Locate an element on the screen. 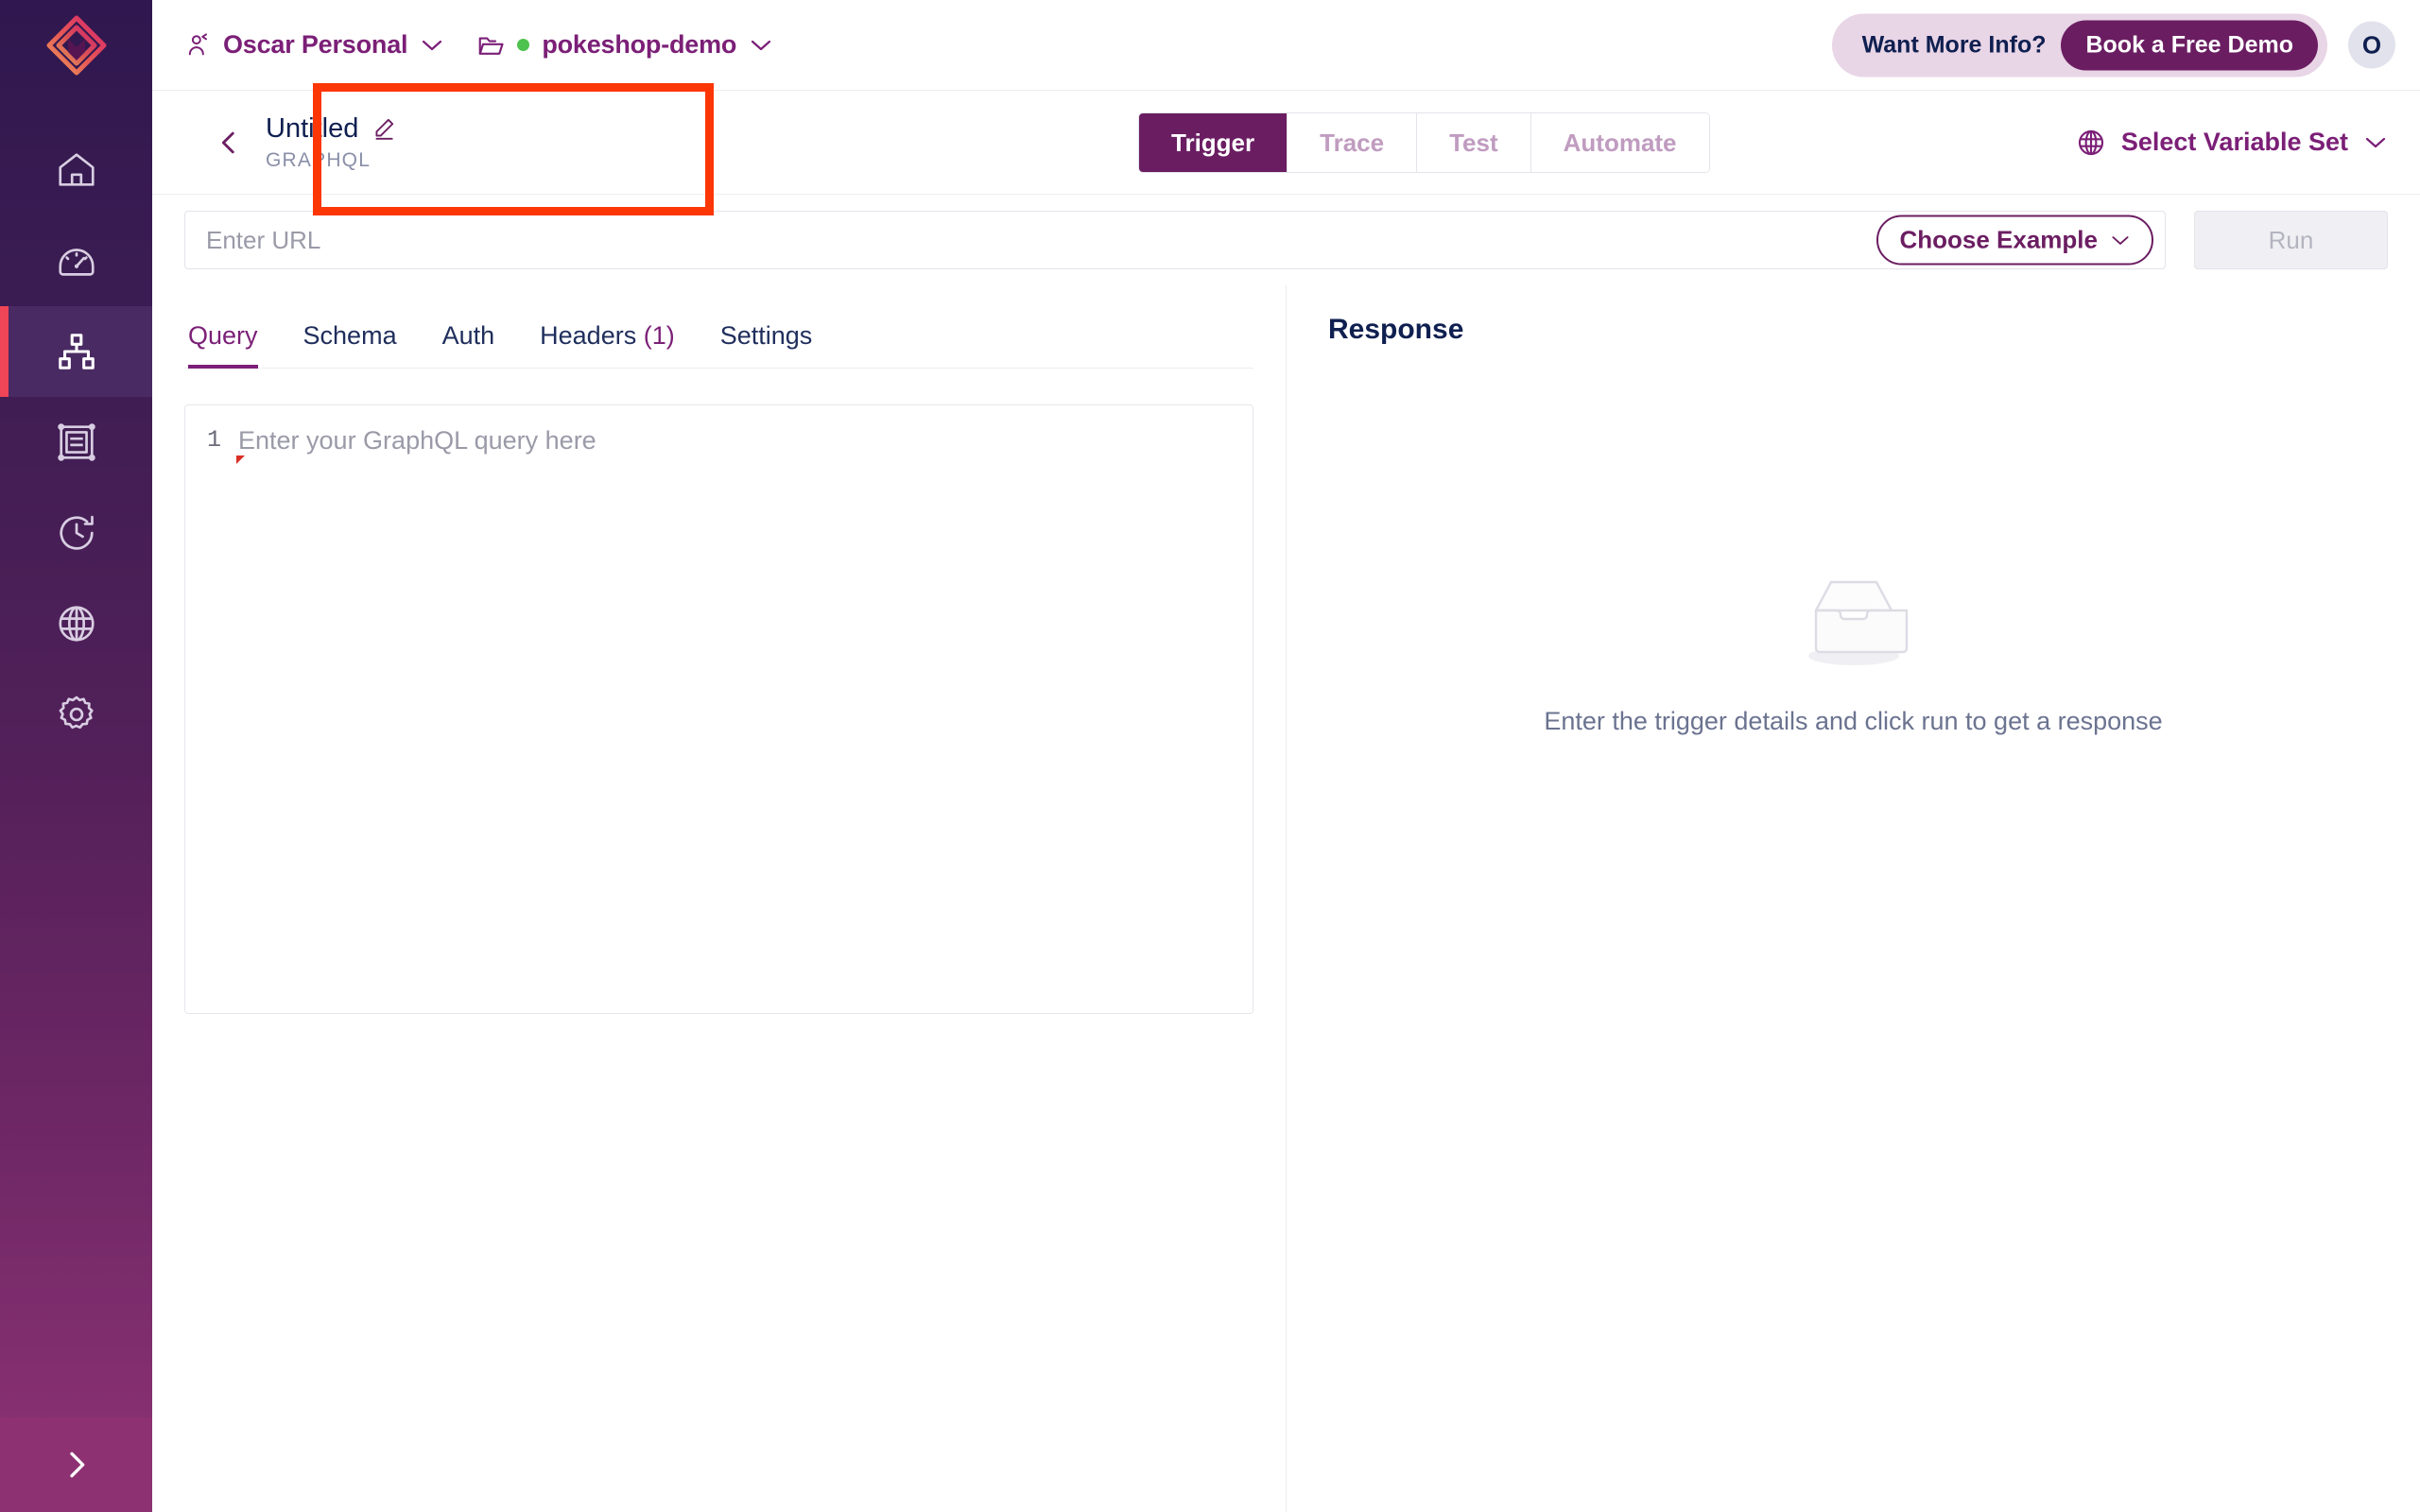 Image resolution: width=2420 pixels, height=1512 pixels. url-bar-row: Choose Example Run is located at coordinates (1286, 240).